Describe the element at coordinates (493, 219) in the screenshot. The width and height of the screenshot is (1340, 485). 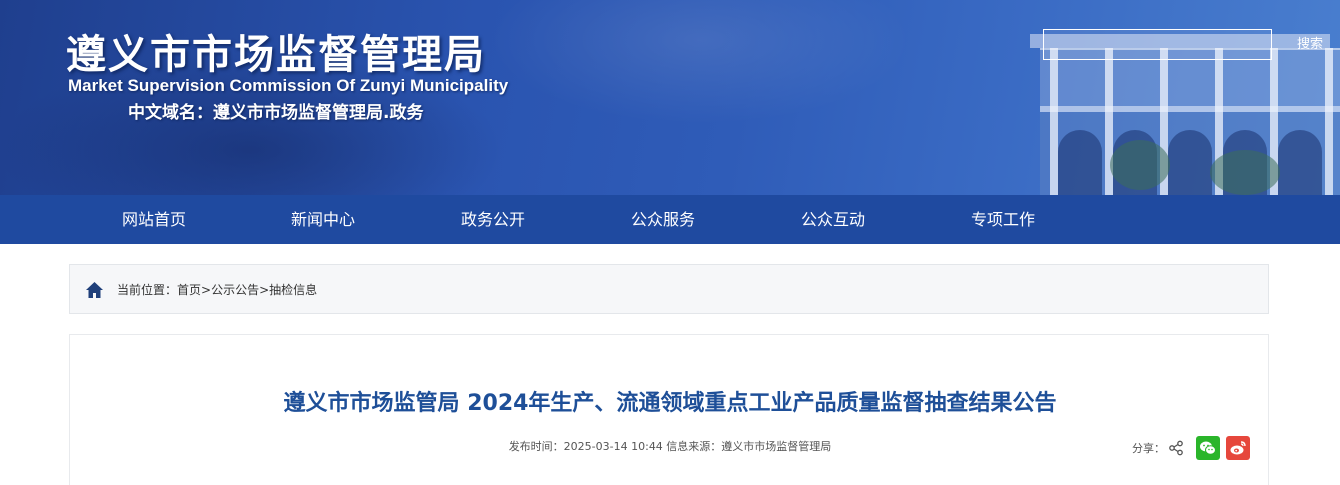
I see `nav-item-government-affairs: 政务公开` at that location.